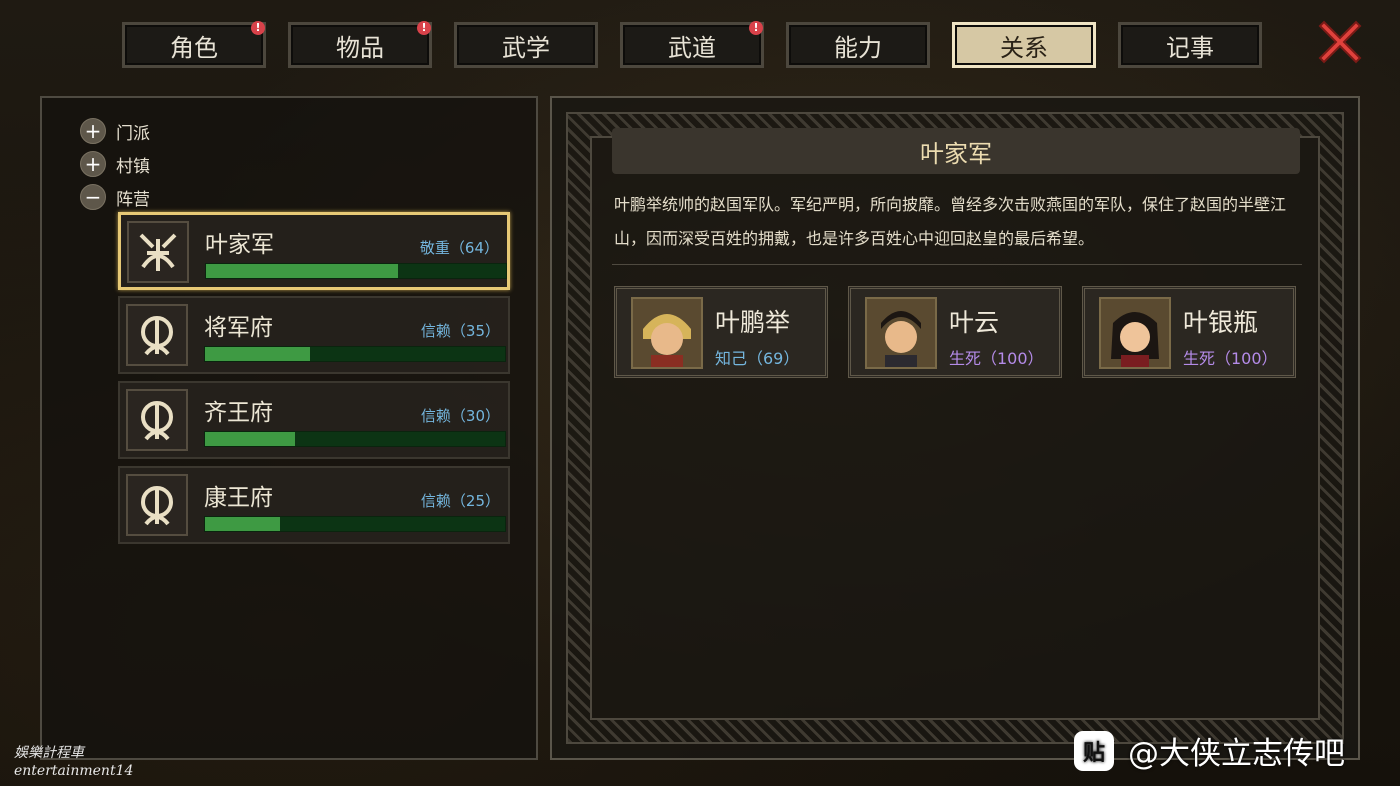 The image size is (1400, 786). What do you see at coordinates (974, 322) in the screenshot?
I see `member-name: 叶云` at bounding box center [974, 322].